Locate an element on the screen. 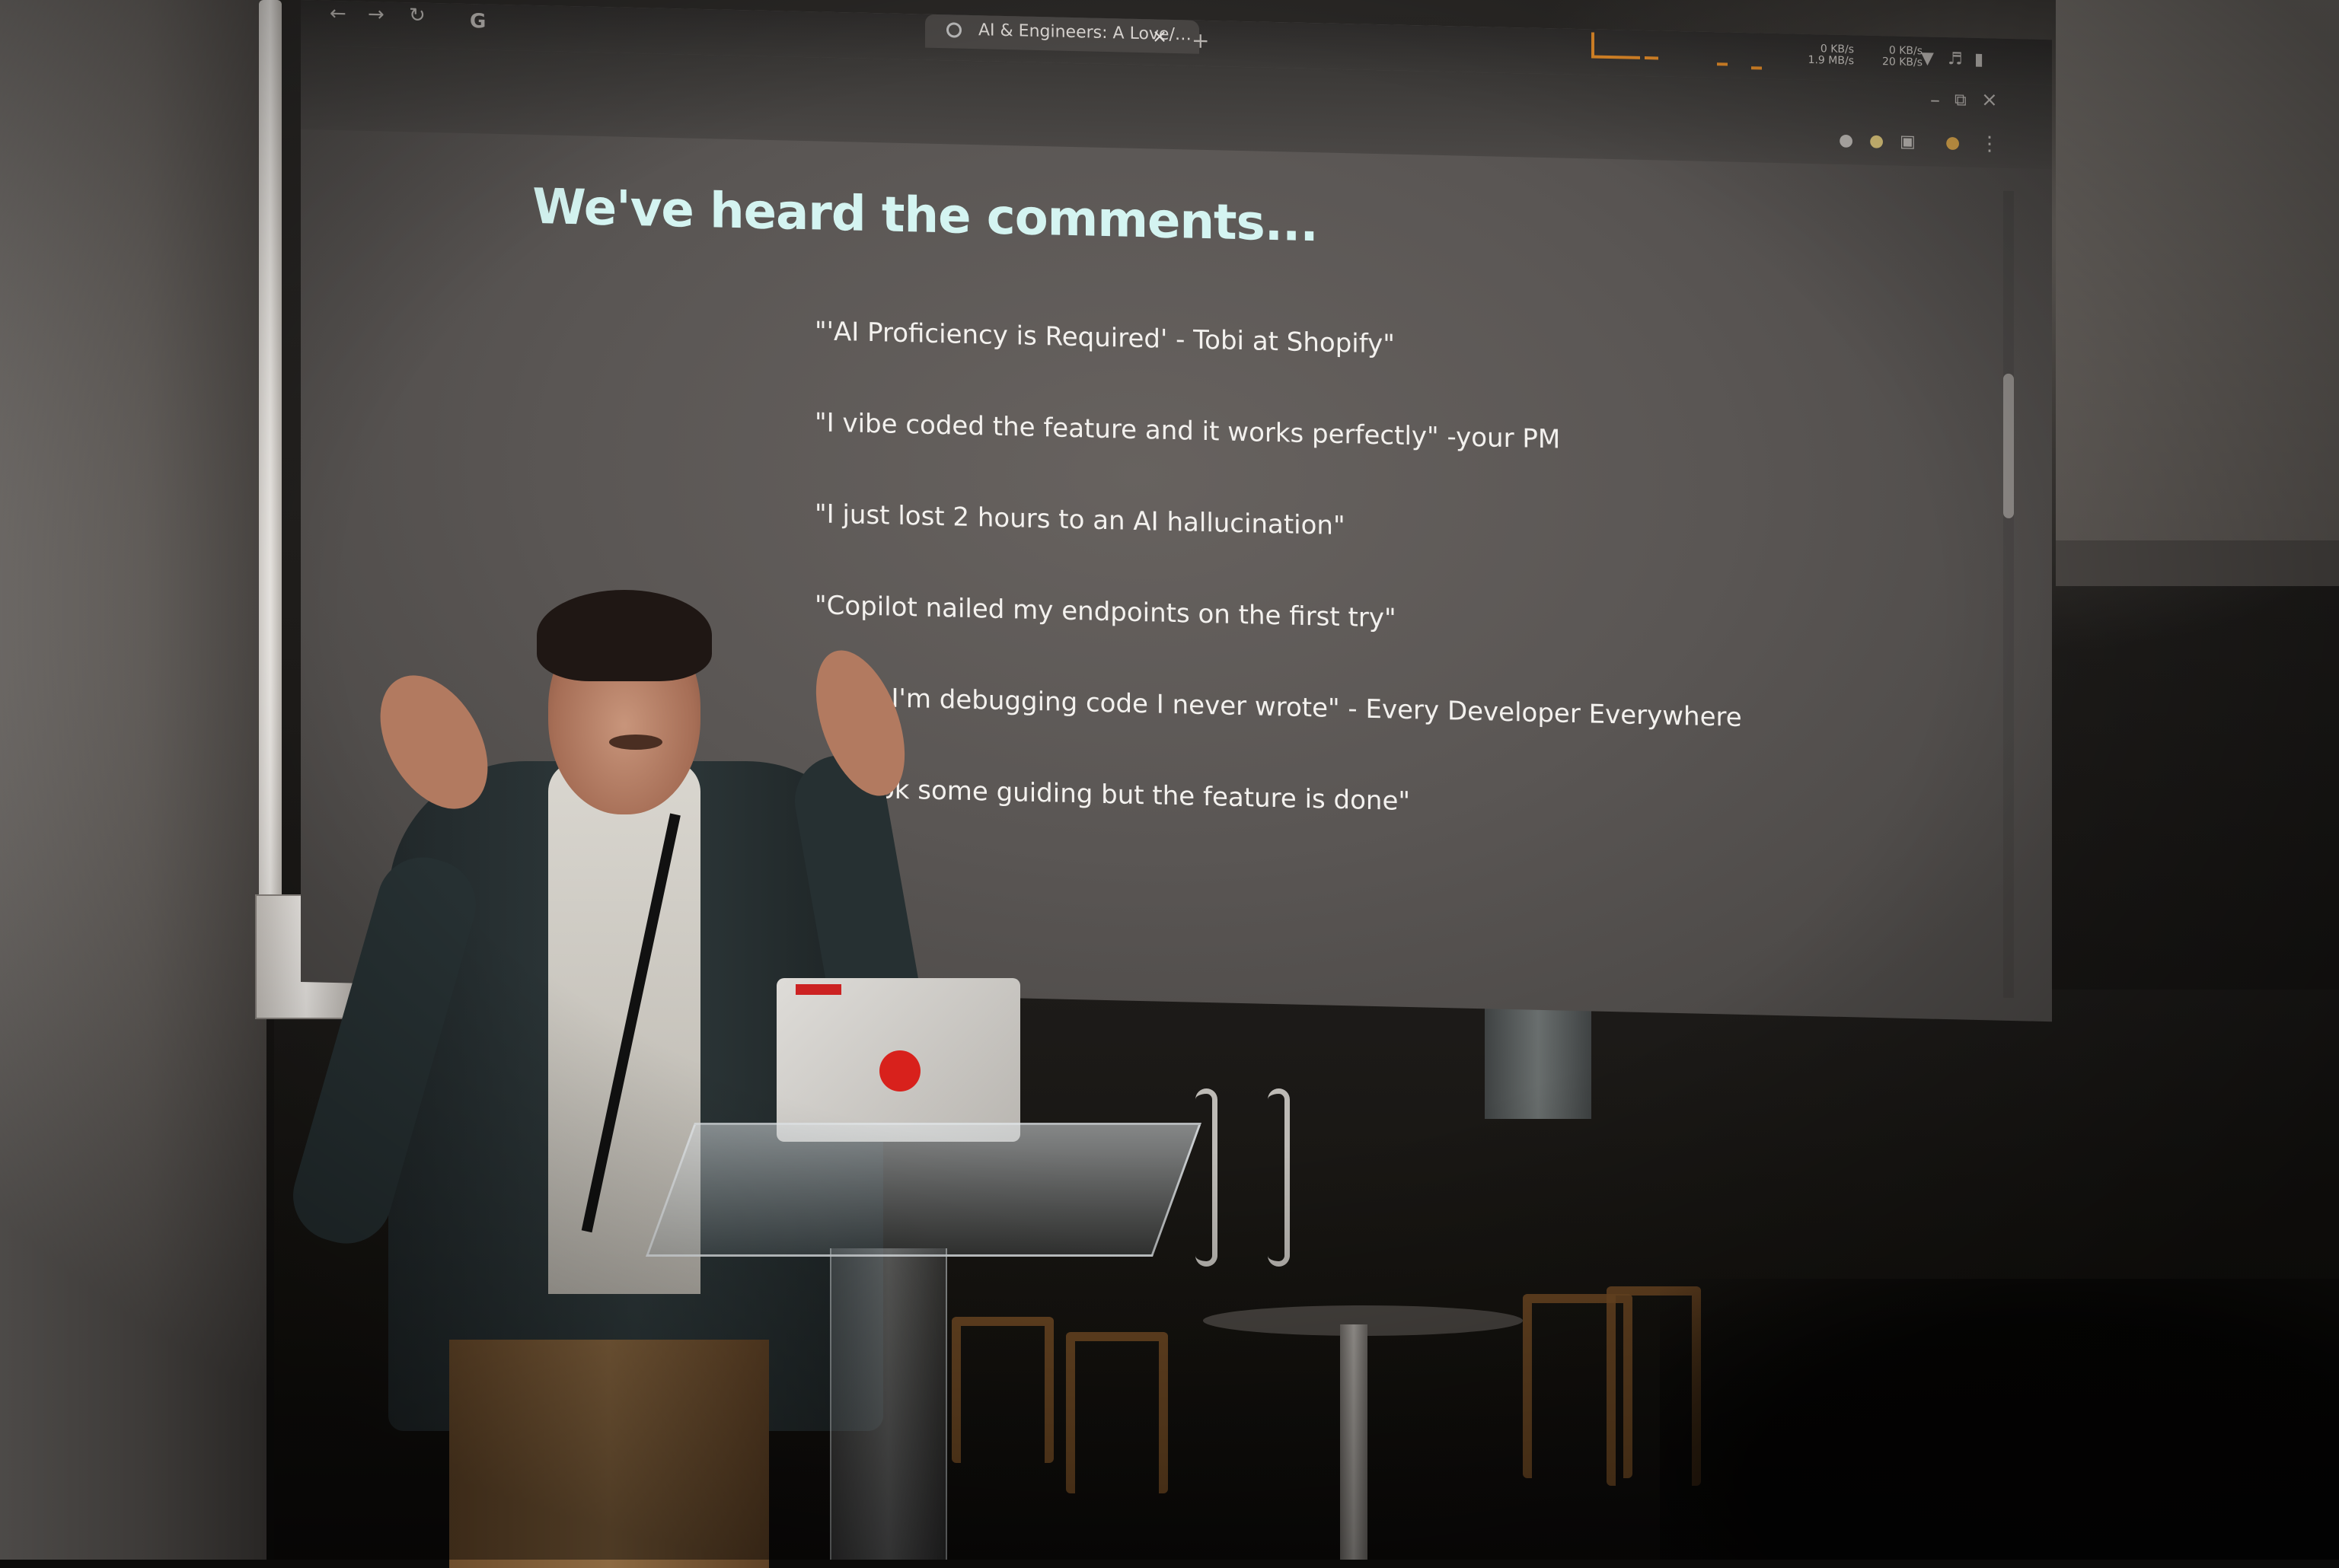  speaker-mustache is located at coordinates (635, 742).